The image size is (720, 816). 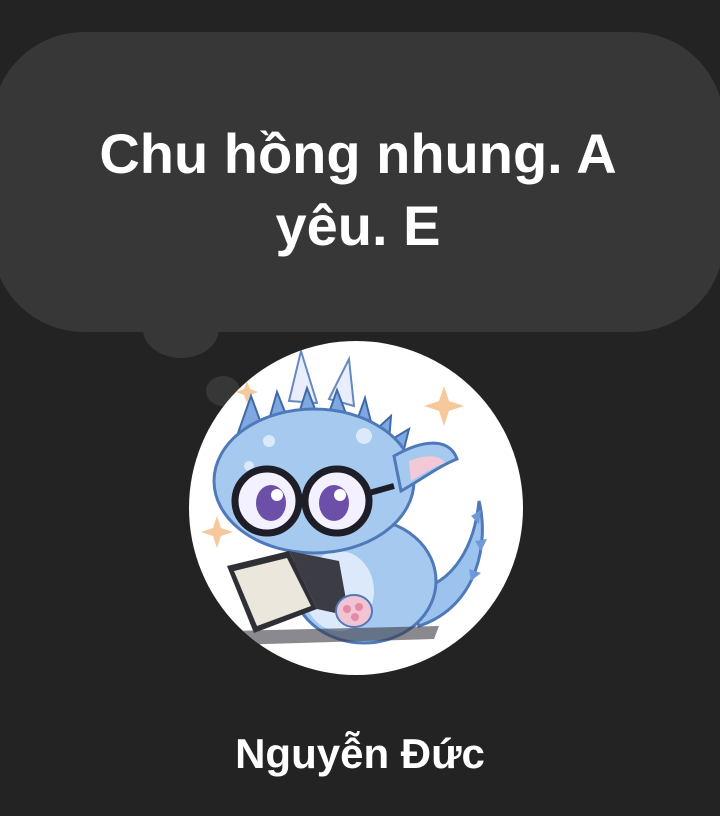 I want to click on profile-name: Nguyễn Đức, so click(x=360, y=753).